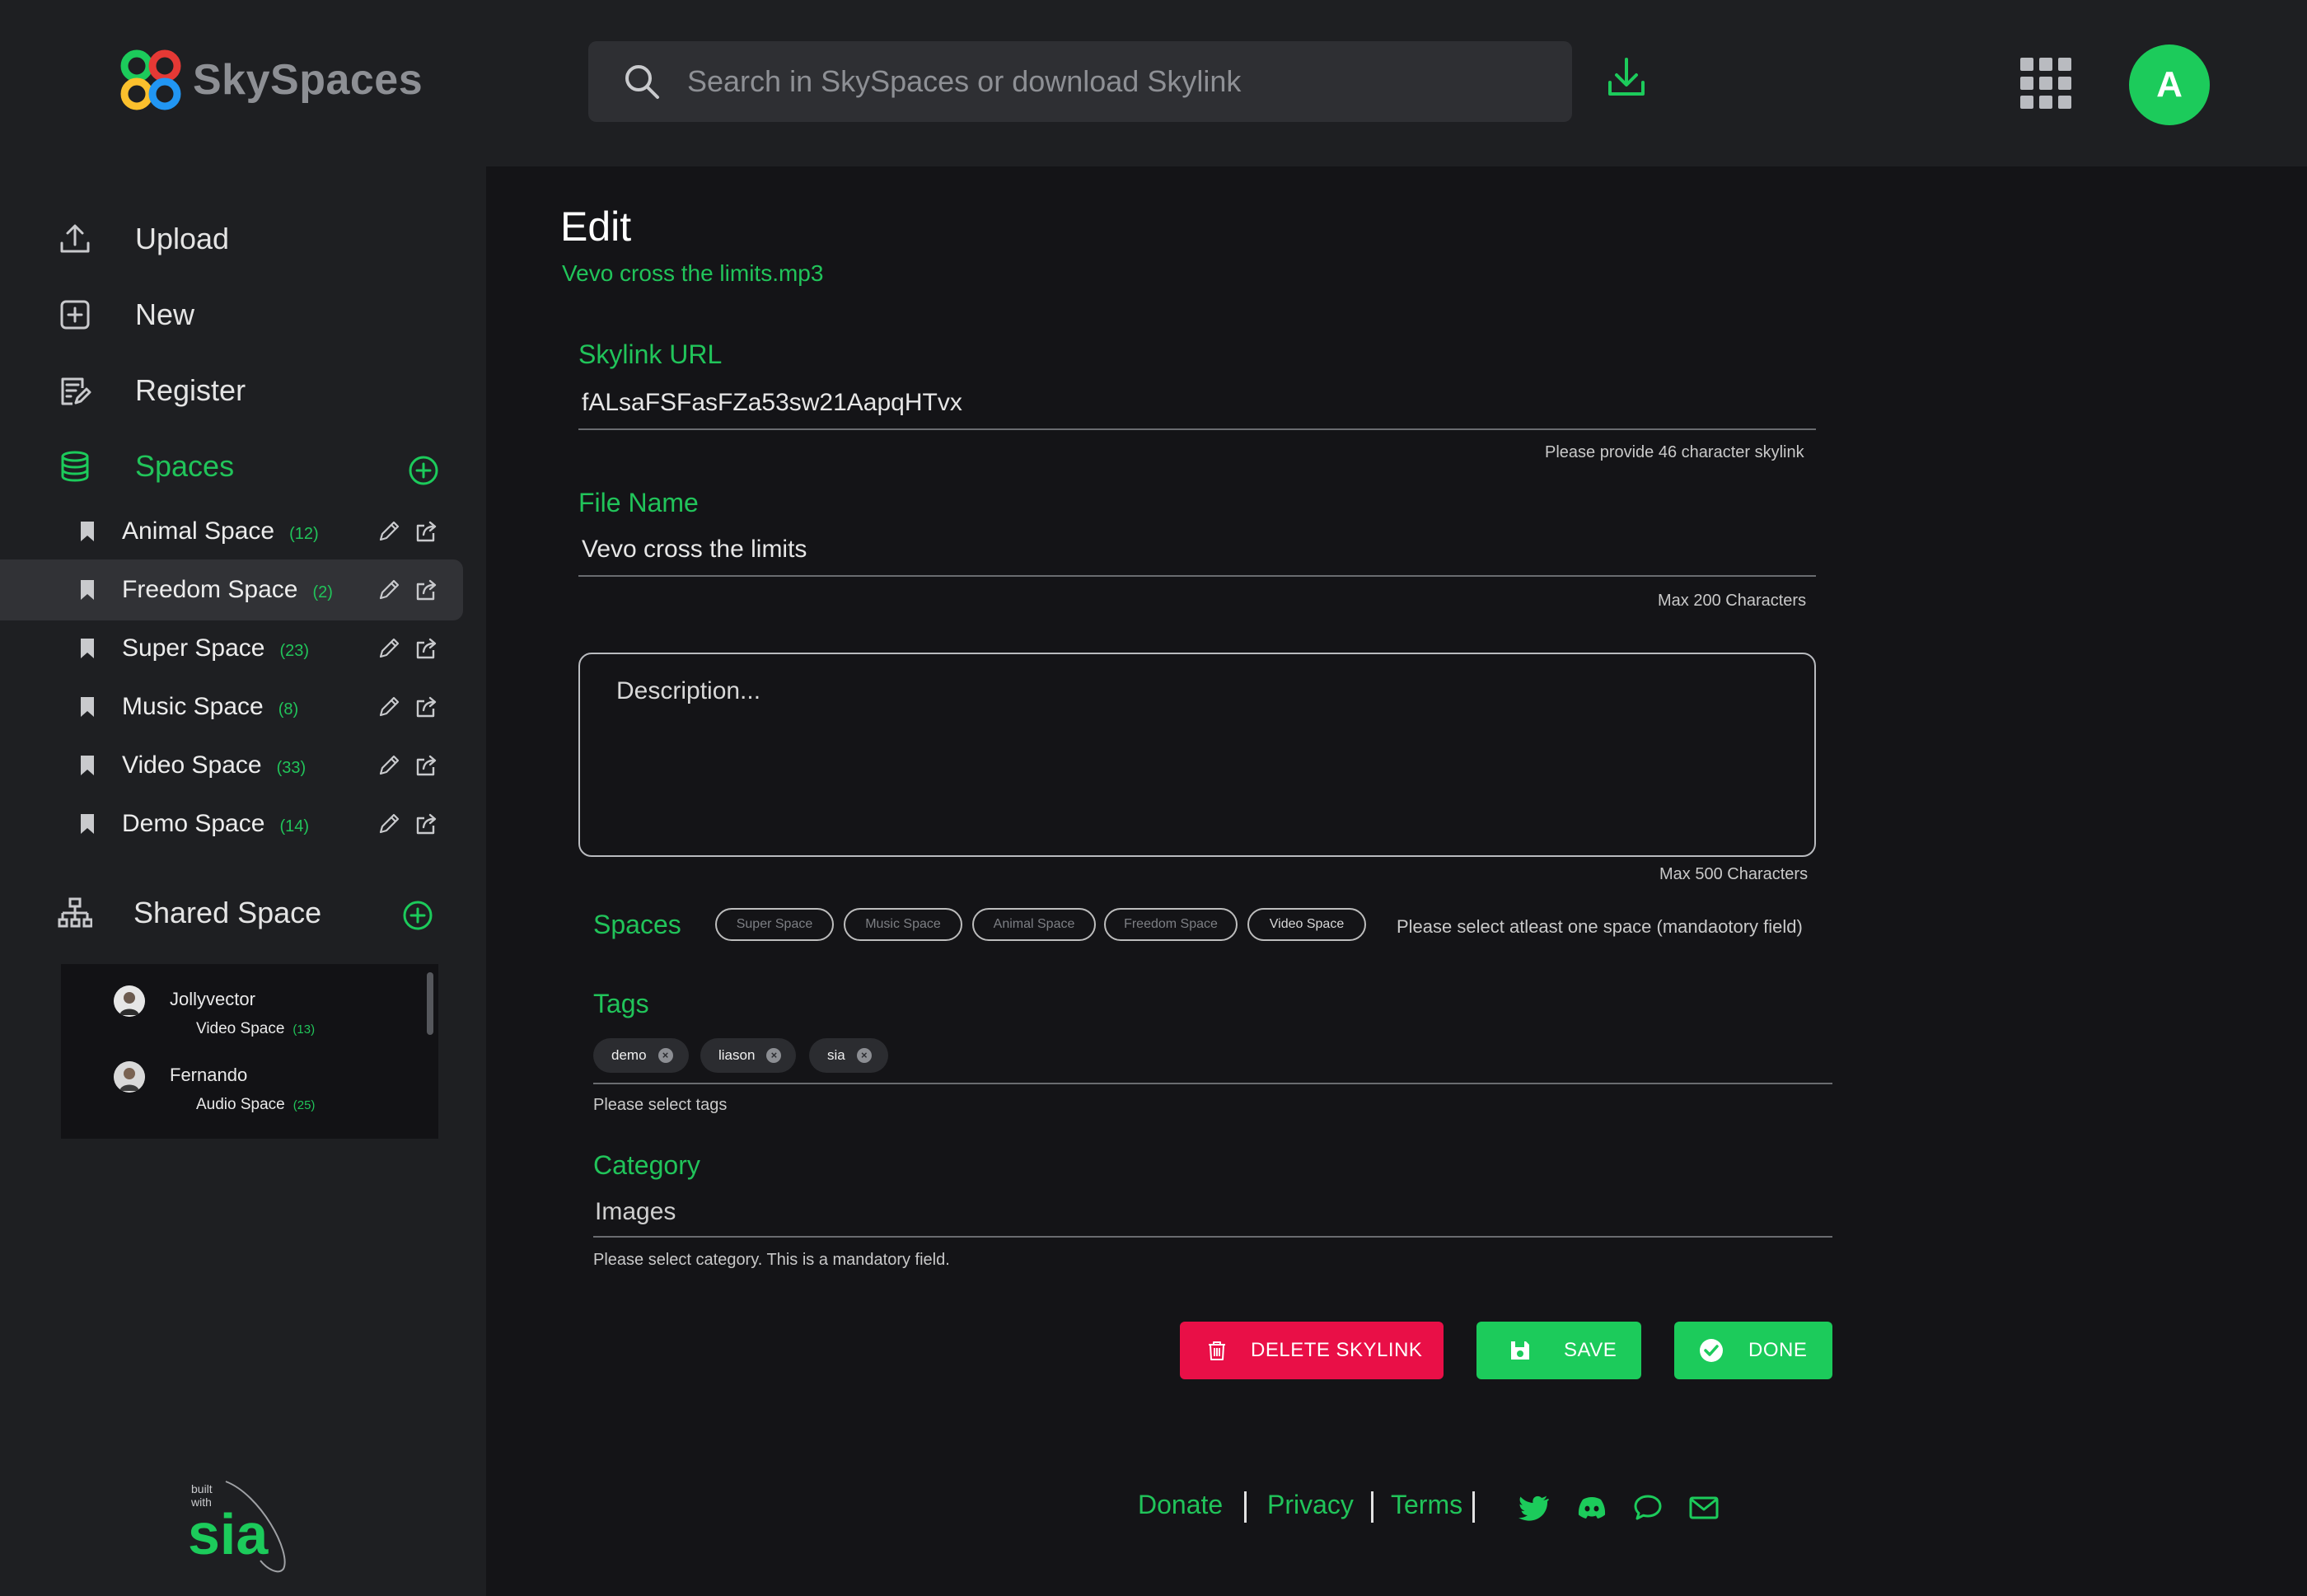  What do you see at coordinates (836, 1055) in the screenshot?
I see `tag-label: sia` at bounding box center [836, 1055].